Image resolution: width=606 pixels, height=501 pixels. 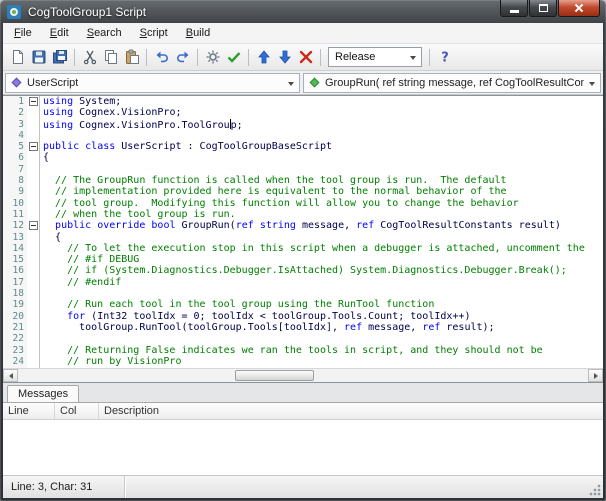 I want to click on scroll-right-button, so click(x=595, y=375).